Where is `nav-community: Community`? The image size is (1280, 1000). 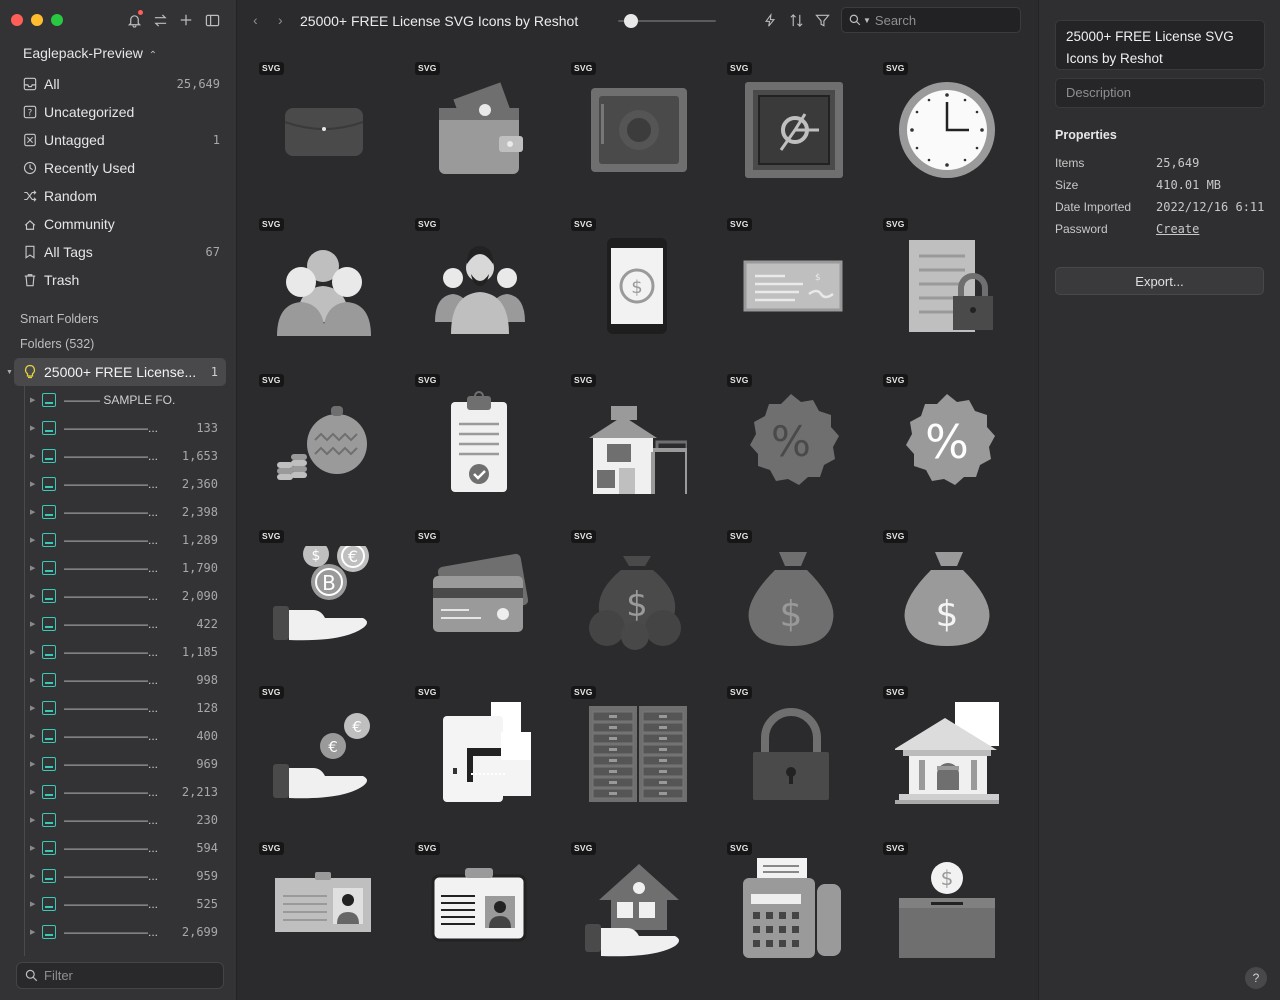
nav-community: Community is located at coordinates (120, 224).